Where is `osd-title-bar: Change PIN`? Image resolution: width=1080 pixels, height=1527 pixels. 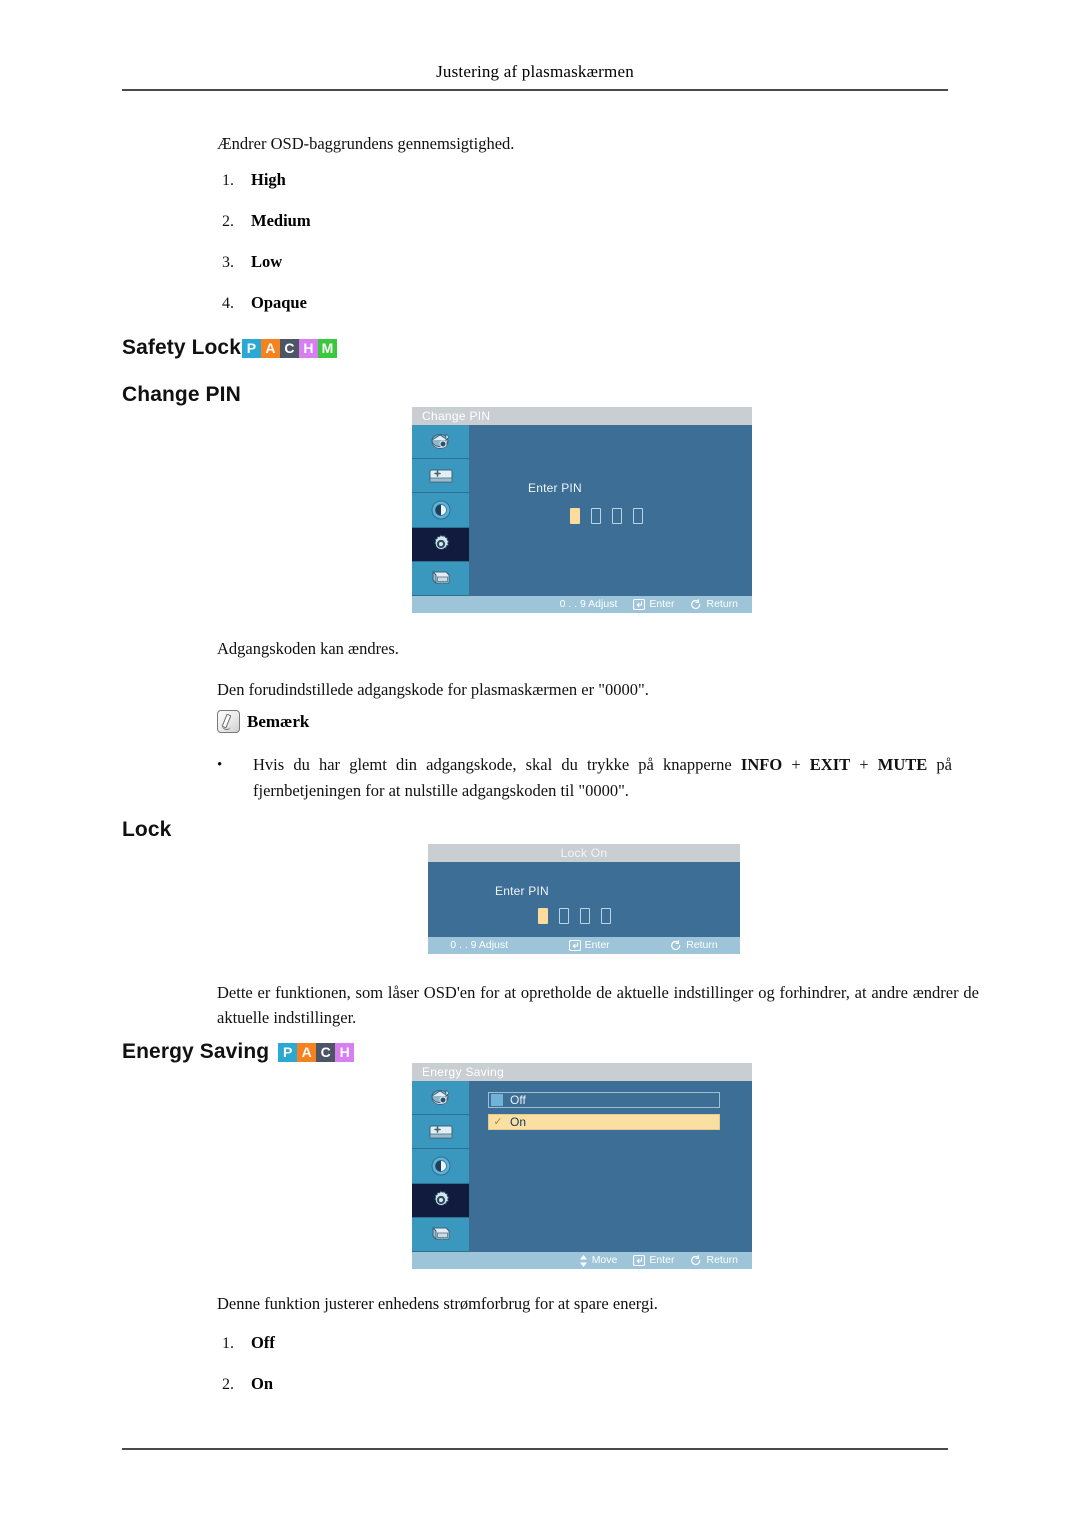
osd-title-bar: Change PIN is located at coordinates (582, 416).